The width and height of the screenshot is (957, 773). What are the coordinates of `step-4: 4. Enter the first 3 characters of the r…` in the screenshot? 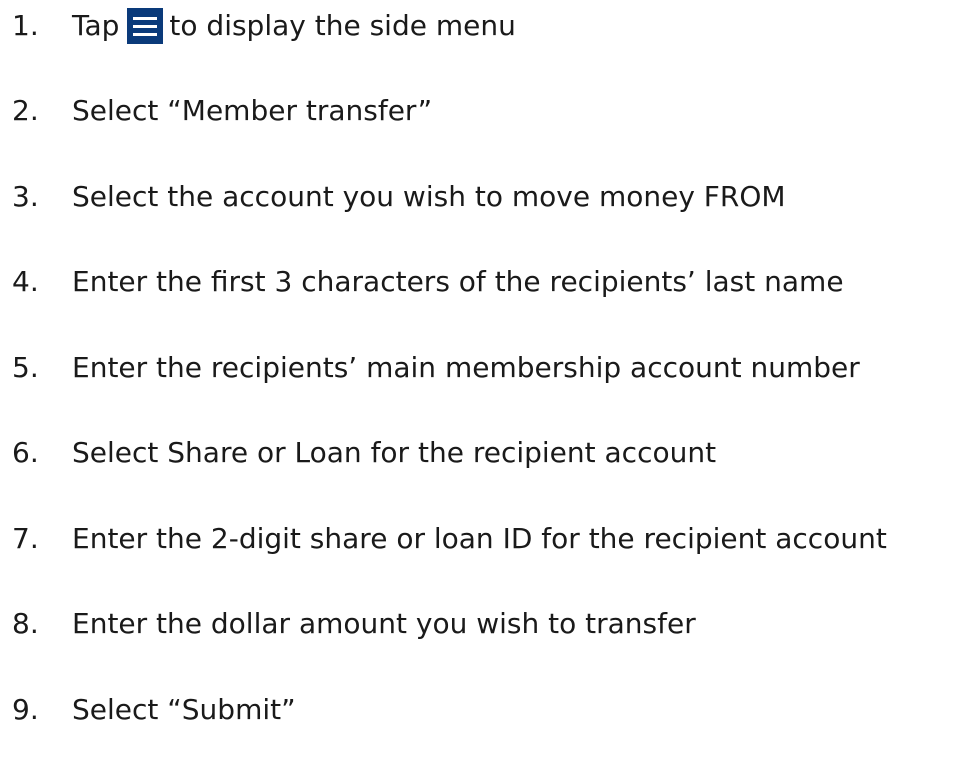 It's located at (428, 282).